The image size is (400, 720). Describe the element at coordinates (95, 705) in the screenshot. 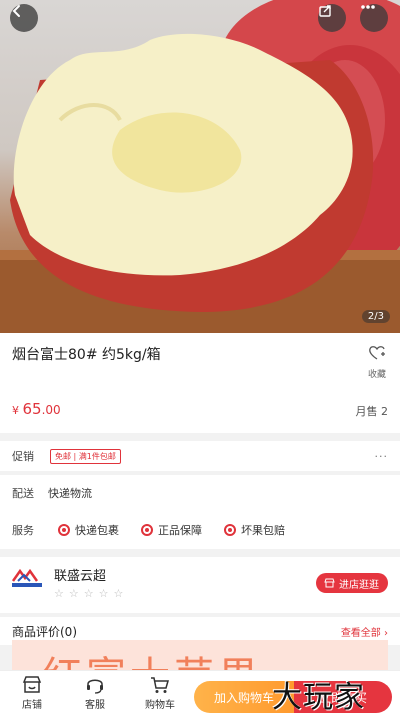

I see `tab-service-label: 客服` at that location.